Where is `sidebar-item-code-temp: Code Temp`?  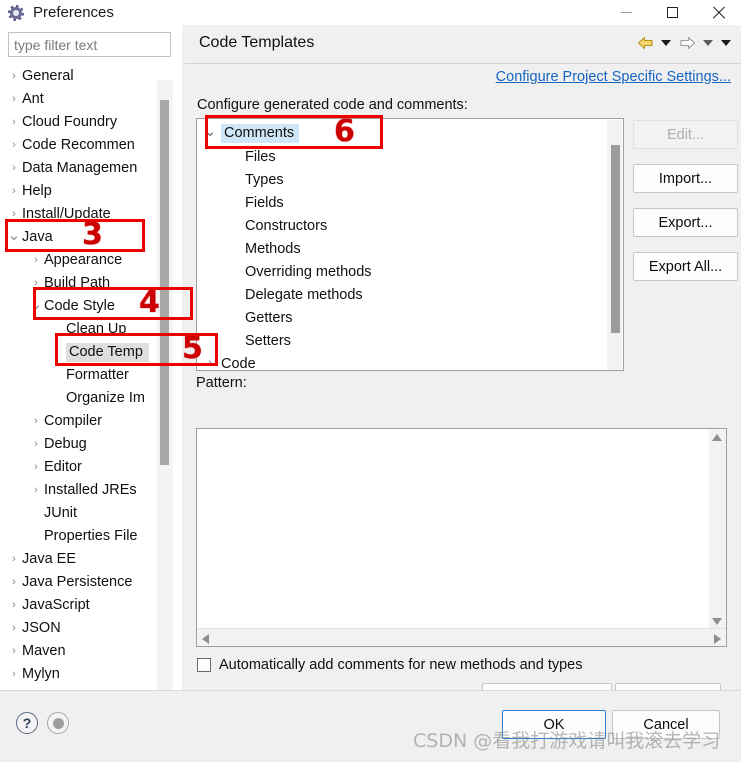
sidebar-item-code-temp: Code Temp is located at coordinates (74, 352).